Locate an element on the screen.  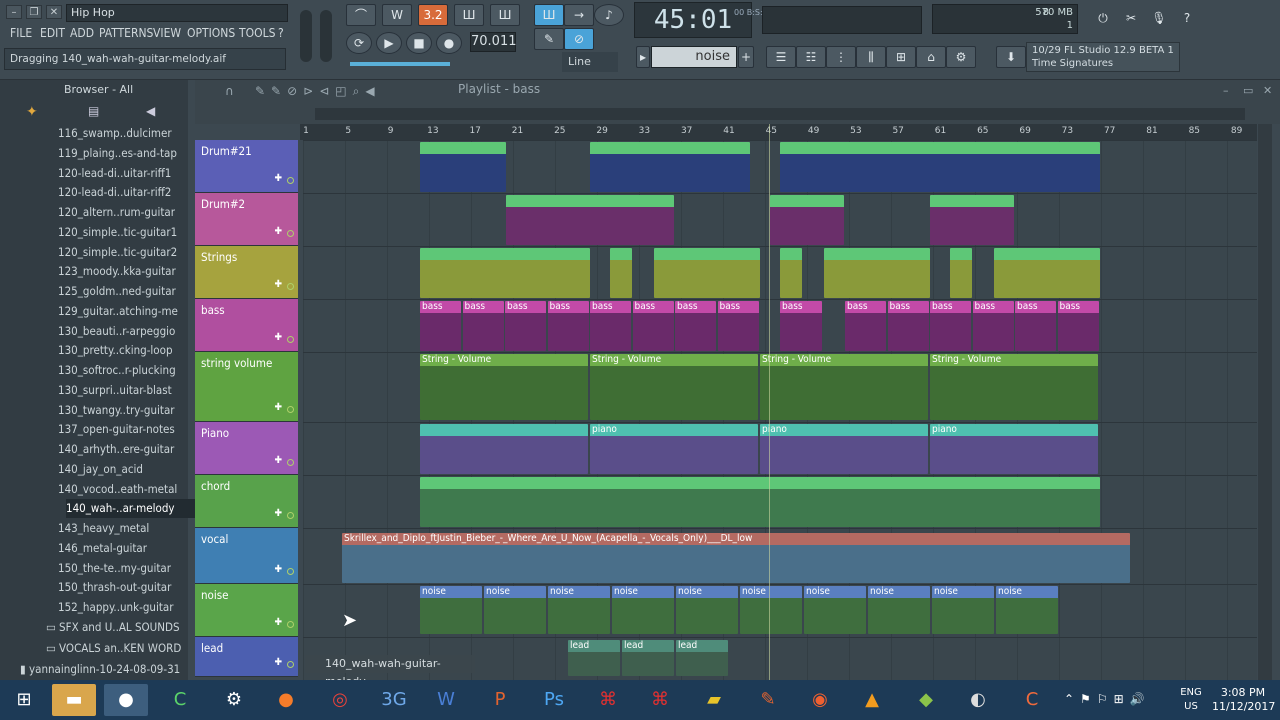
browser-folder: ▭ SFX and U..AL SOUNDS is located at coordinates (115, 627).